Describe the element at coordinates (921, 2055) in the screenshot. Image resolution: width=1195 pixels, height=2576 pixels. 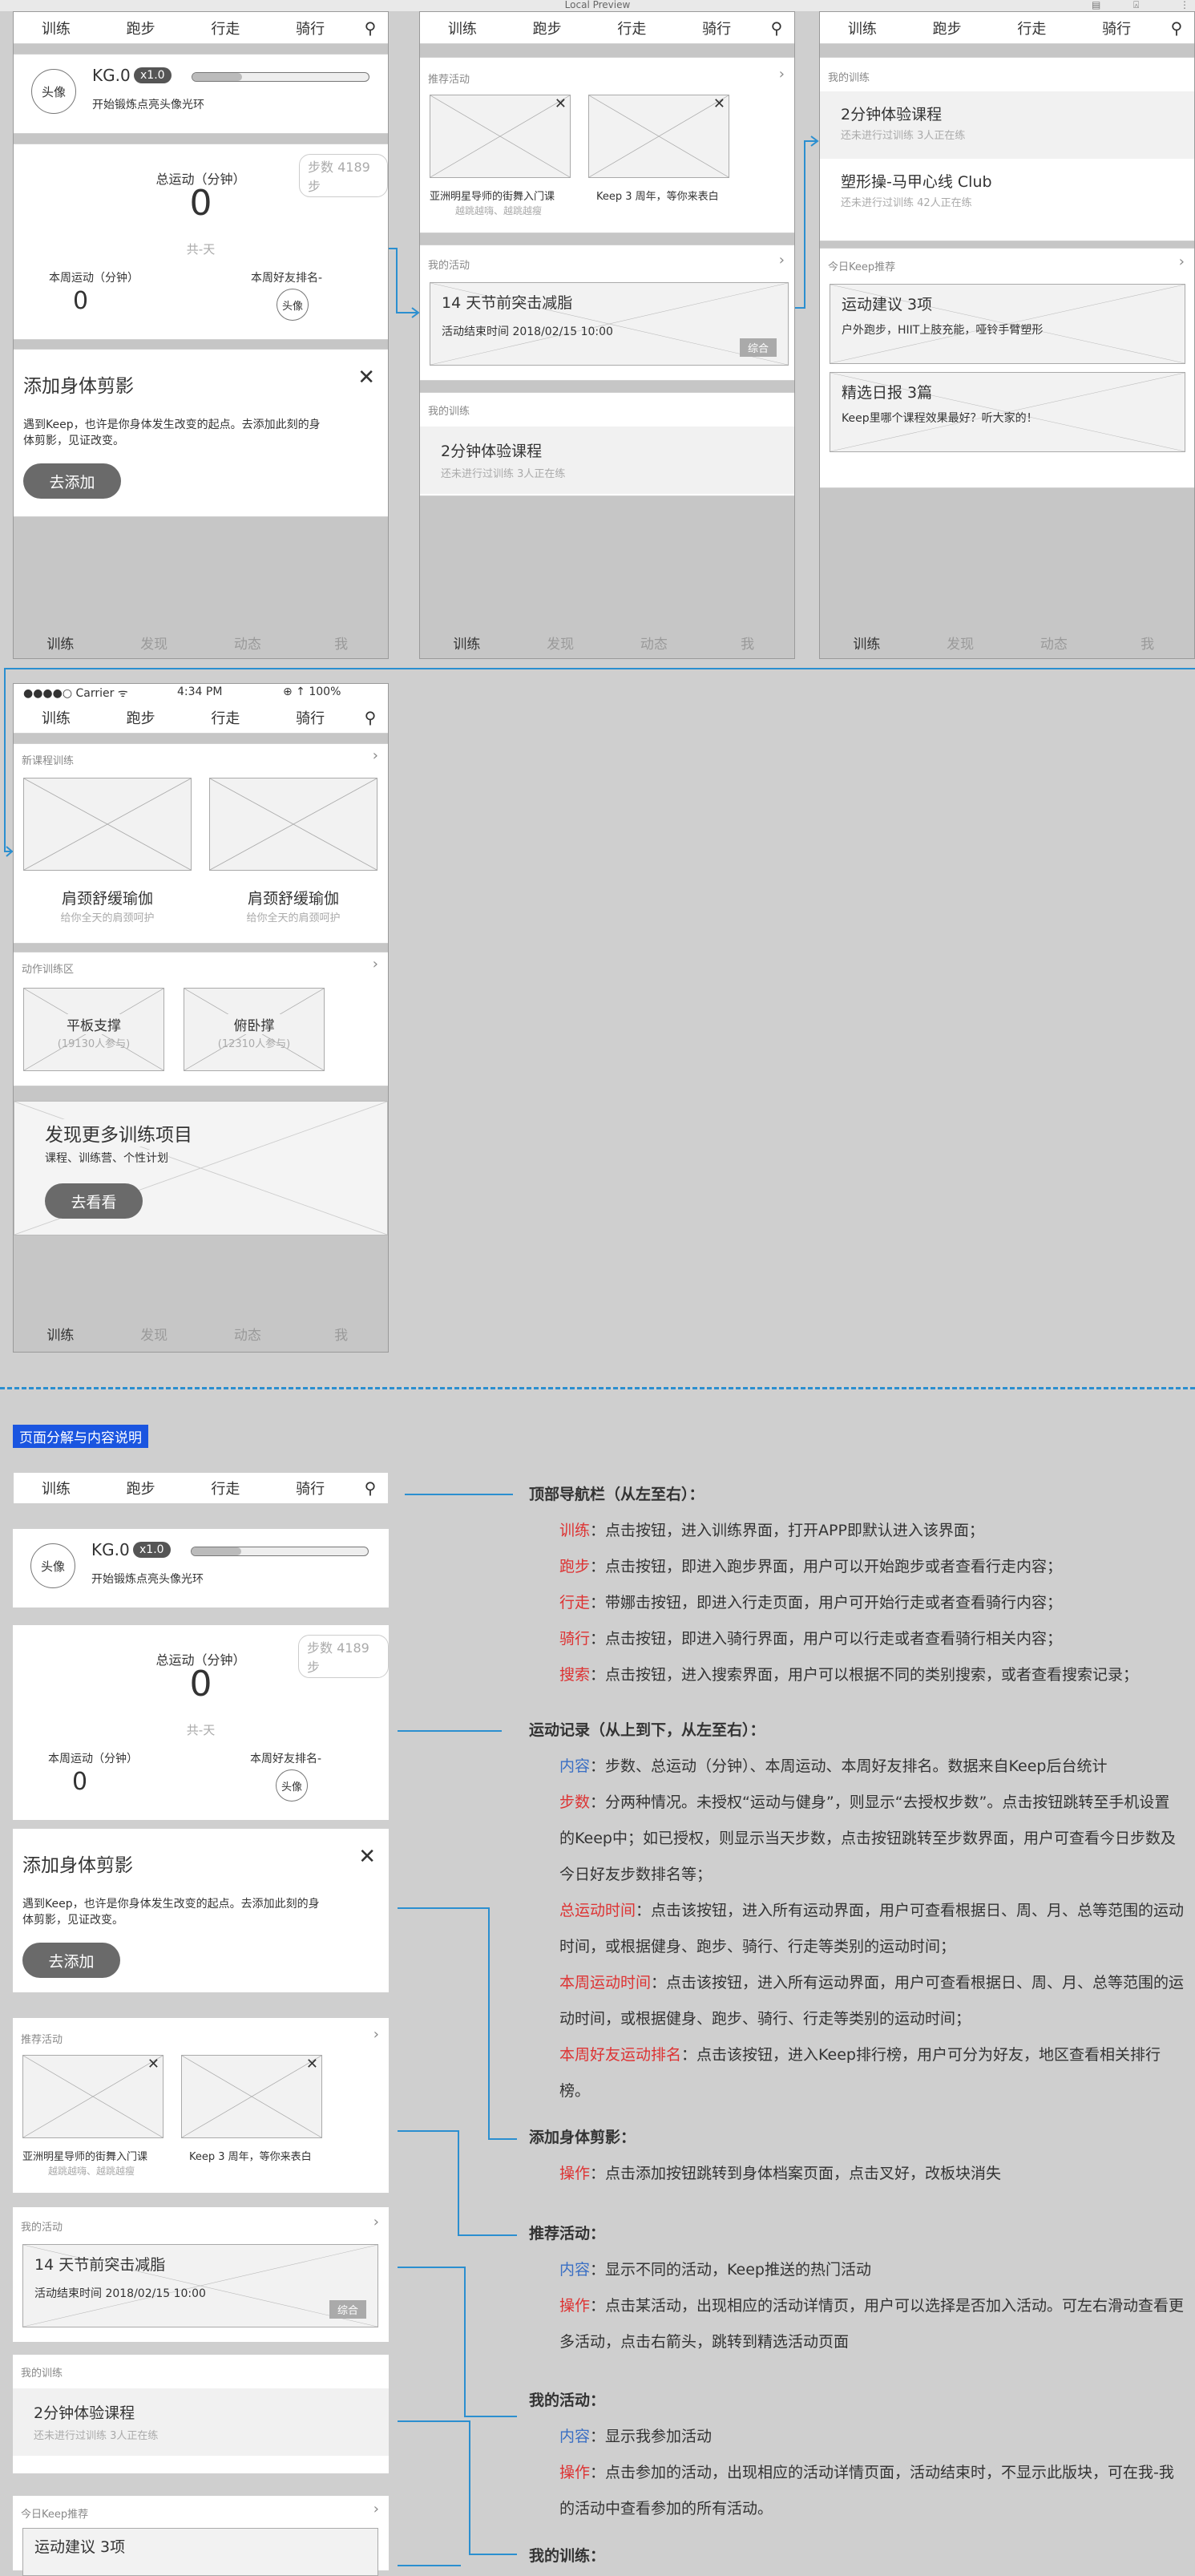
I see `anno-rec-v7: ：点击该按钮，进入Keep排行榜，用户可分为好友，地区查看相关排行` at that location.